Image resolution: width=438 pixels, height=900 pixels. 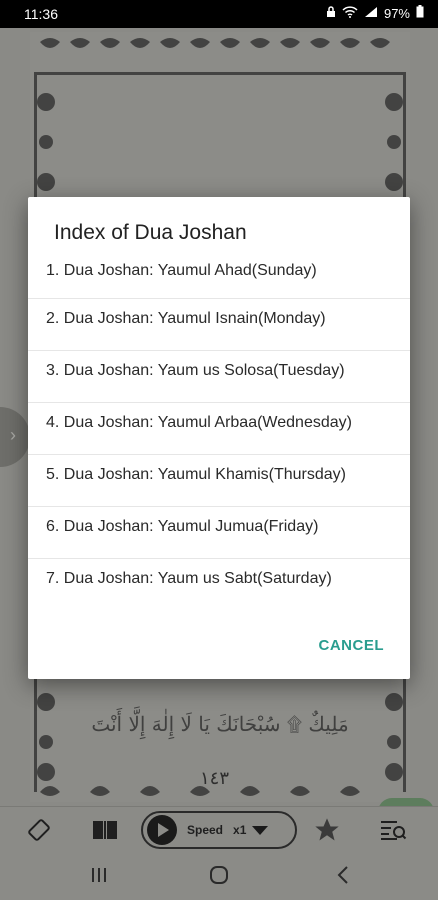 I want to click on recent-apps-button, so click(x=99, y=877).